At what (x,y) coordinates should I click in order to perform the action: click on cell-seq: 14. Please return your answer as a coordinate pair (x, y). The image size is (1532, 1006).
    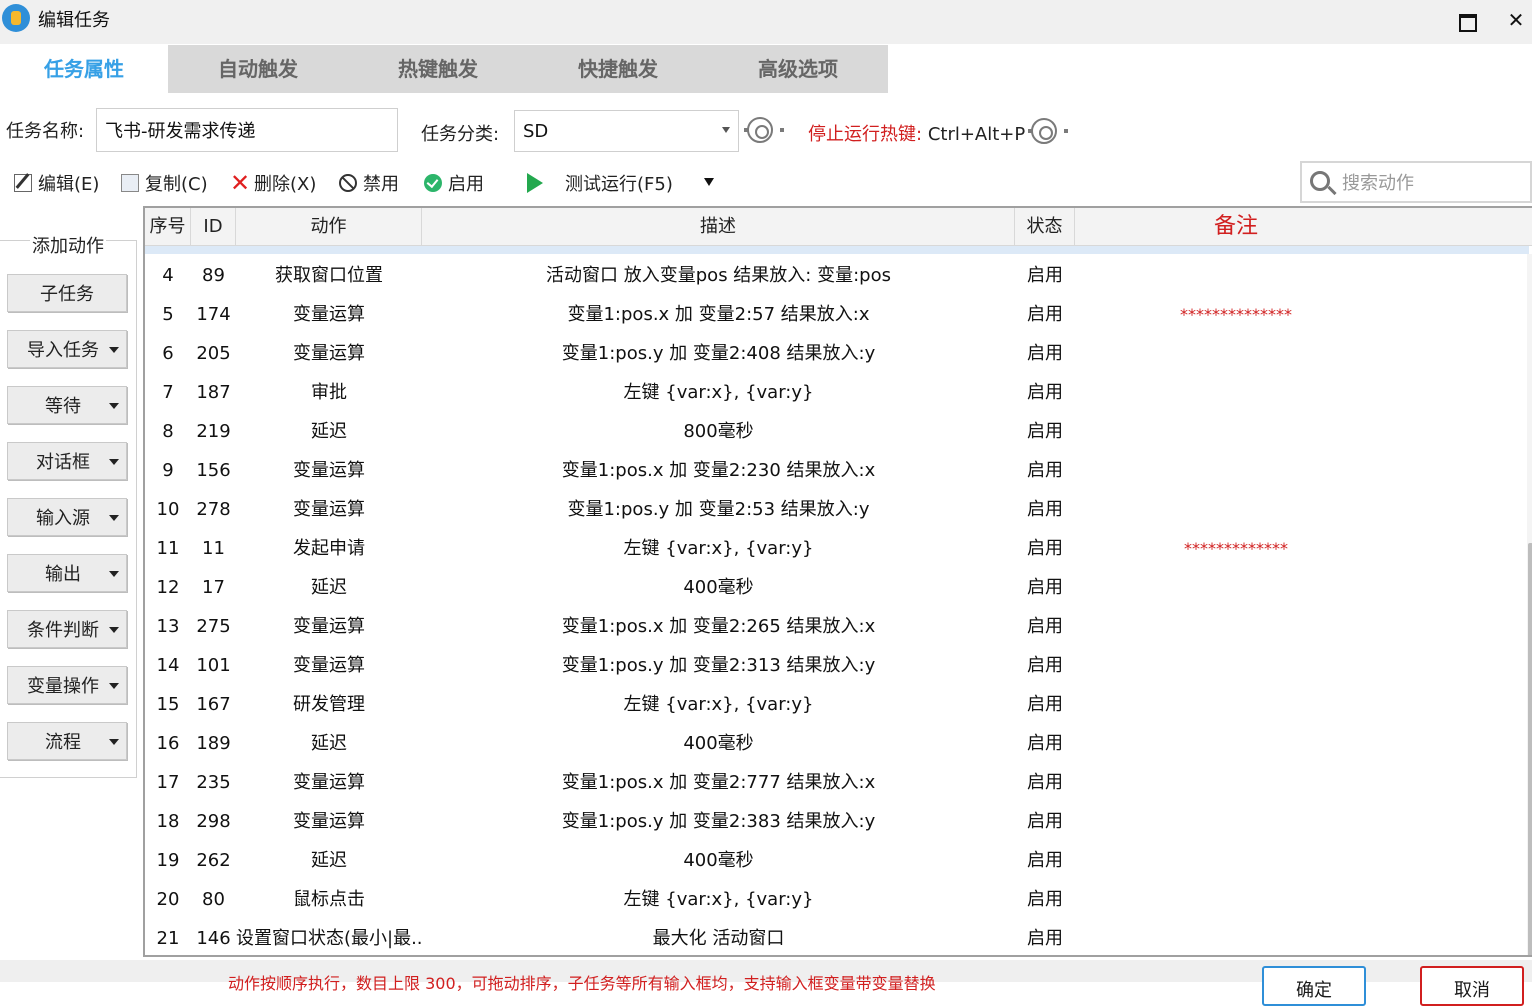
    Looking at the image, I should click on (168, 665).